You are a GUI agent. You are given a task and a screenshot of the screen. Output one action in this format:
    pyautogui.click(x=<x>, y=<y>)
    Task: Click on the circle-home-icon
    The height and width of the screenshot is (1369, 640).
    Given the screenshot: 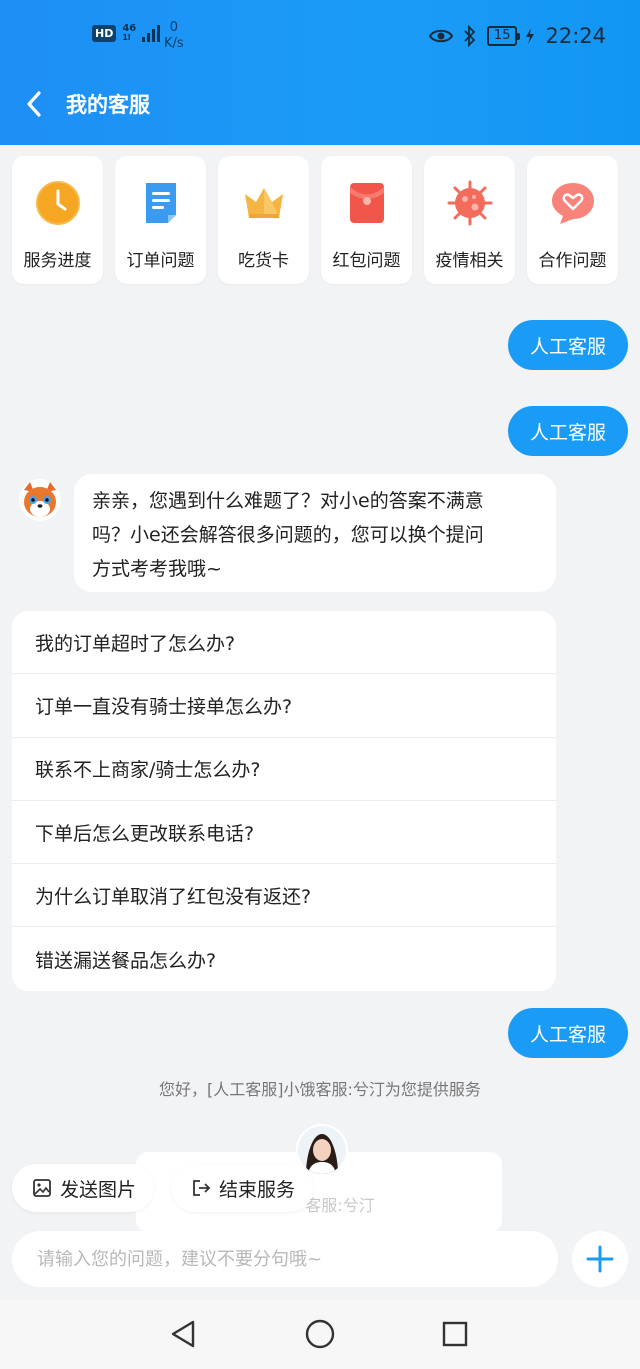 What is the action you would take?
    pyautogui.click(x=320, y=1334)
    